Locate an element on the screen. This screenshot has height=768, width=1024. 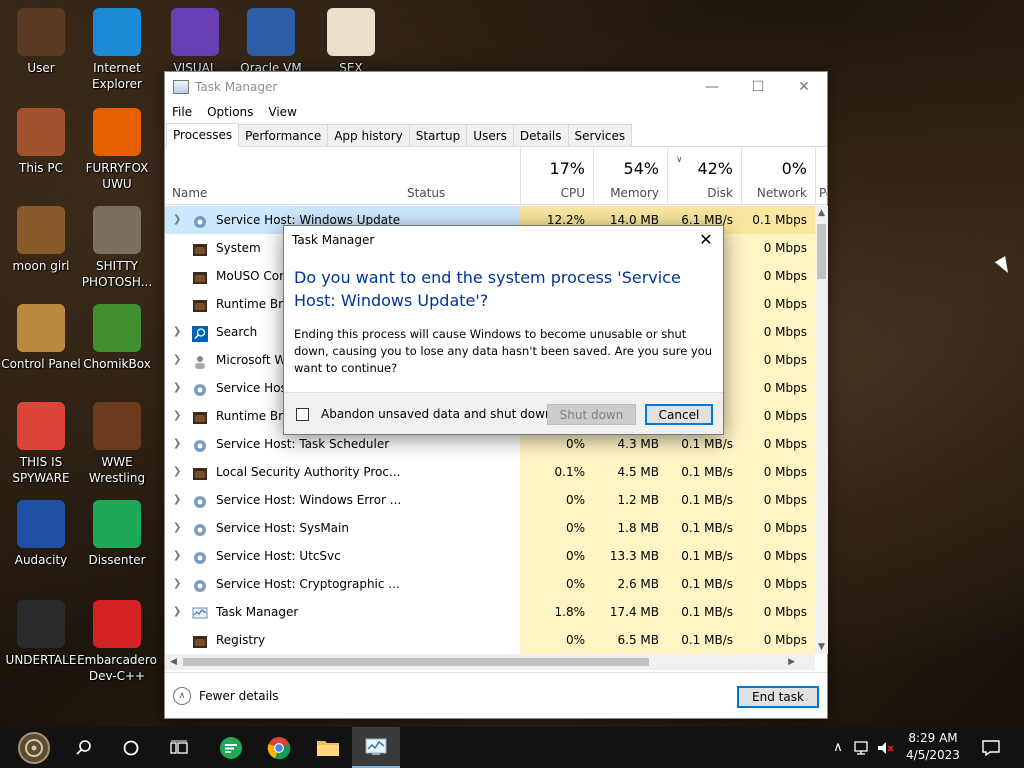
menu-options: Options is located at coordinates (230, 112).